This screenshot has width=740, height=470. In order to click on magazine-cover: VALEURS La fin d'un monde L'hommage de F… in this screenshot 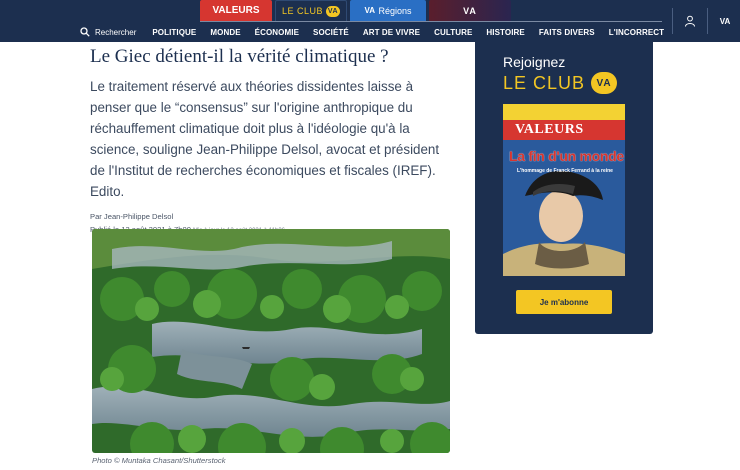, I will do `click(564, 190)`.